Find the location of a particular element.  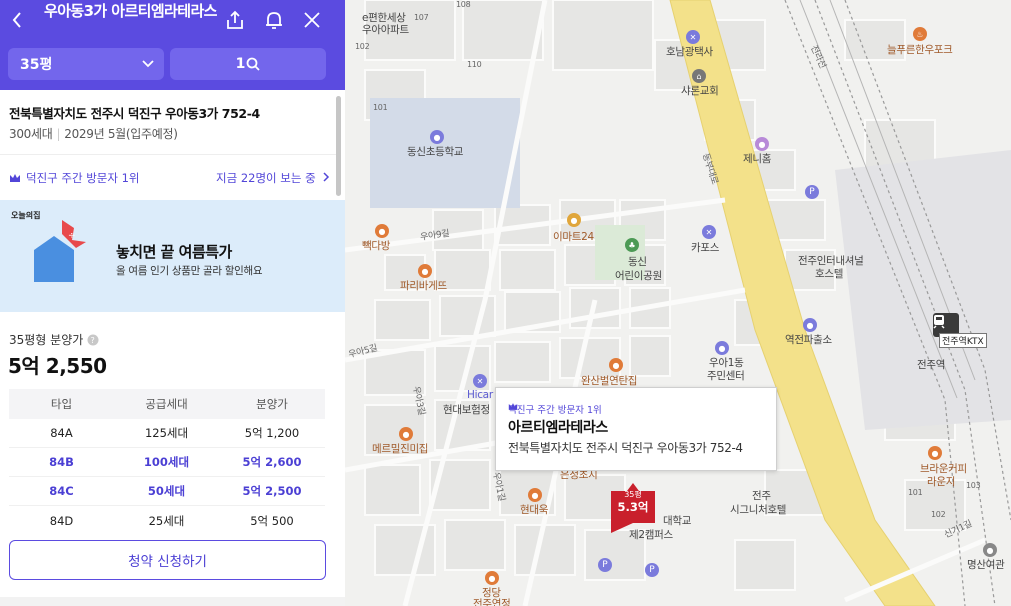

notification-button is located at coordinates (274, 20).